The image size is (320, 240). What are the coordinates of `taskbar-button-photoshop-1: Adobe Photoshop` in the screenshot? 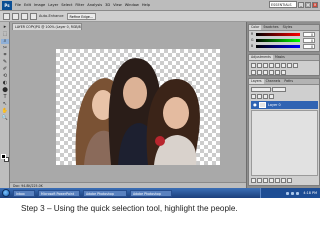 It's located at (105, 193).